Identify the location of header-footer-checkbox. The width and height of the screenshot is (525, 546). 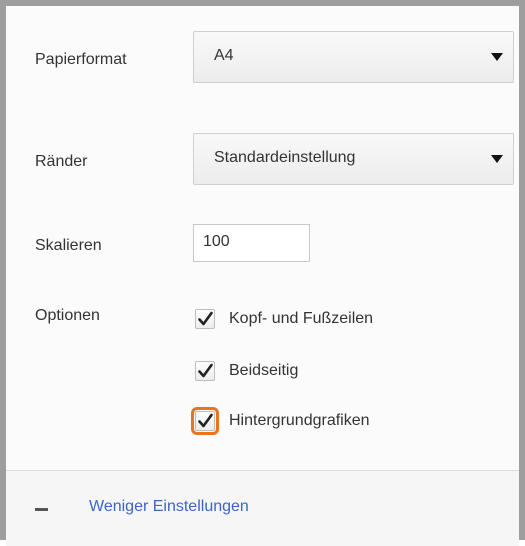
(205, 319).